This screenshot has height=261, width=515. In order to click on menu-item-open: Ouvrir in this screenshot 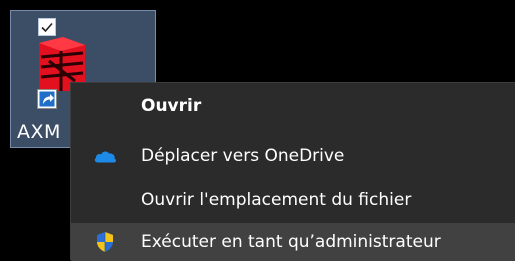, I will do `click(293, 106)`.